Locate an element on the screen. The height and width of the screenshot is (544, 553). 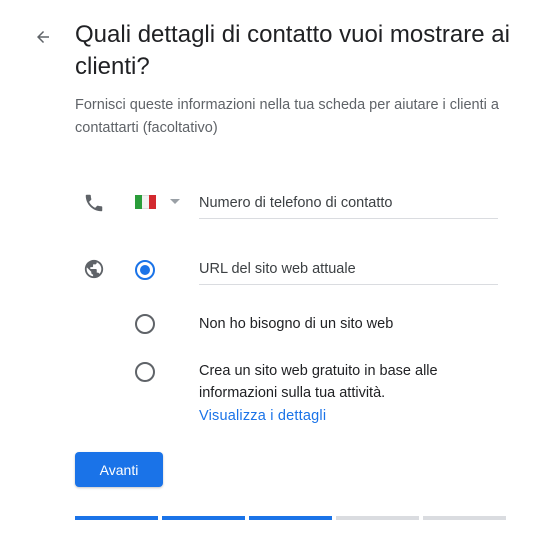
radio-current-website is located at coordinates (145, 270).